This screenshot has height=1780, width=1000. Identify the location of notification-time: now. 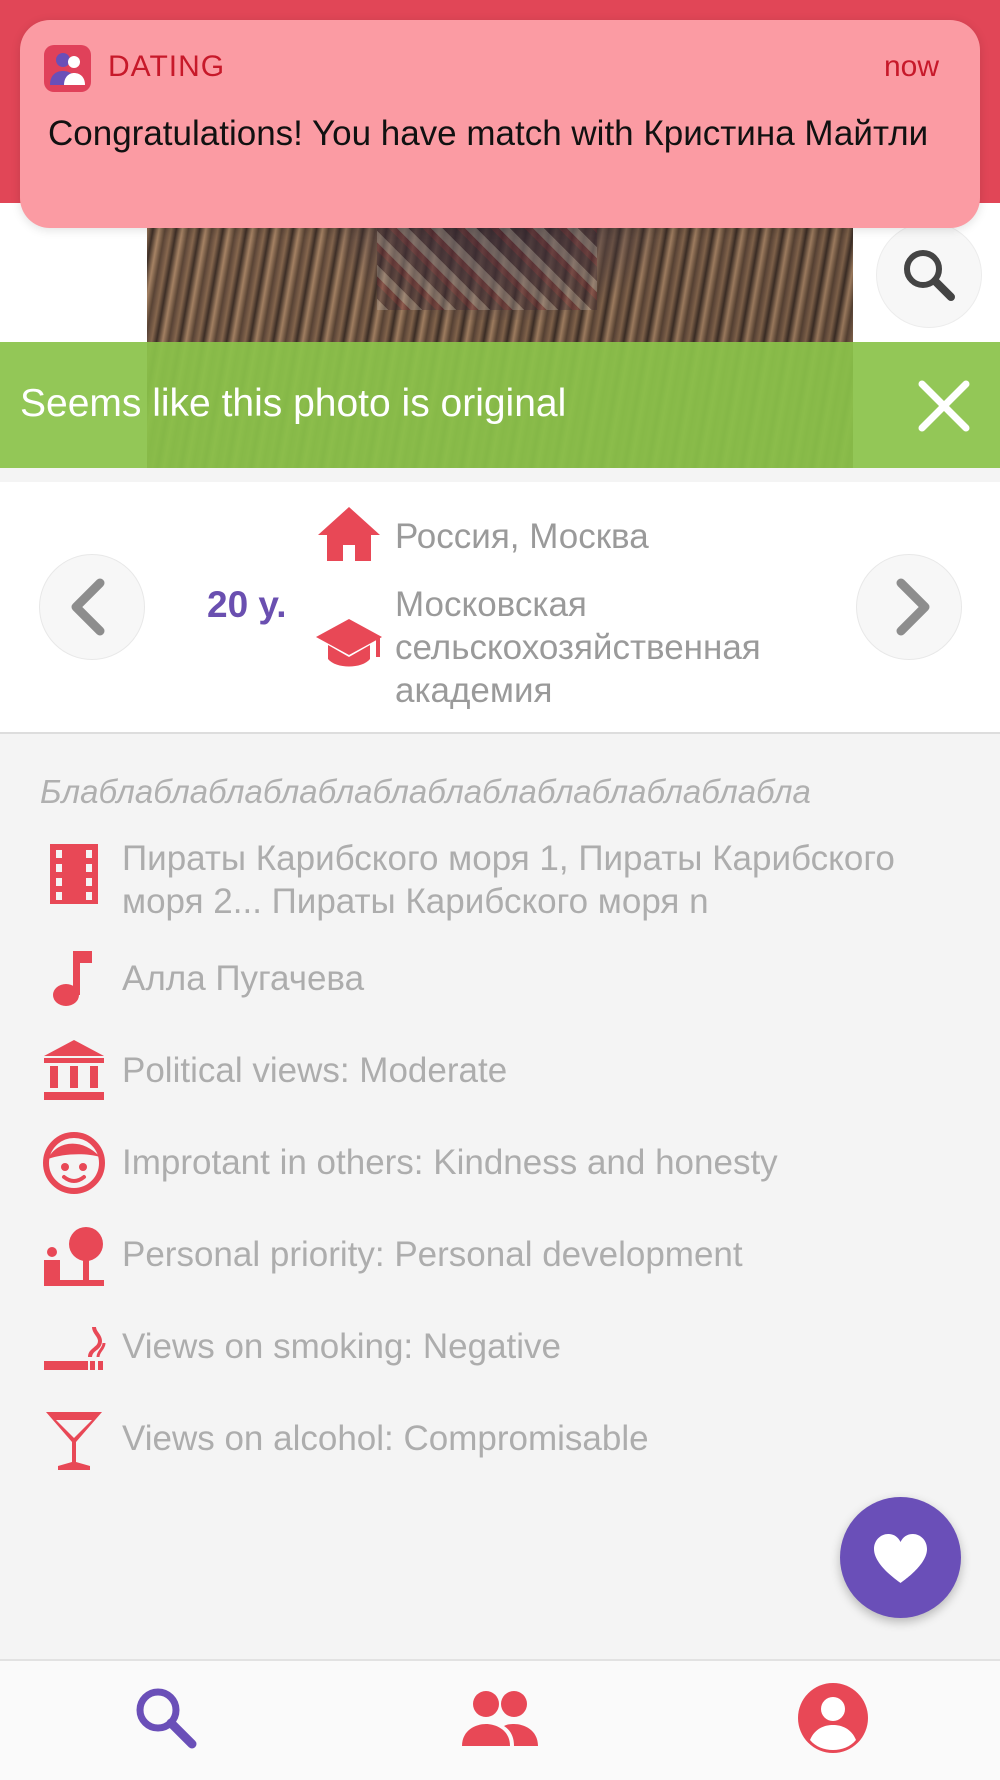
(912, 66).